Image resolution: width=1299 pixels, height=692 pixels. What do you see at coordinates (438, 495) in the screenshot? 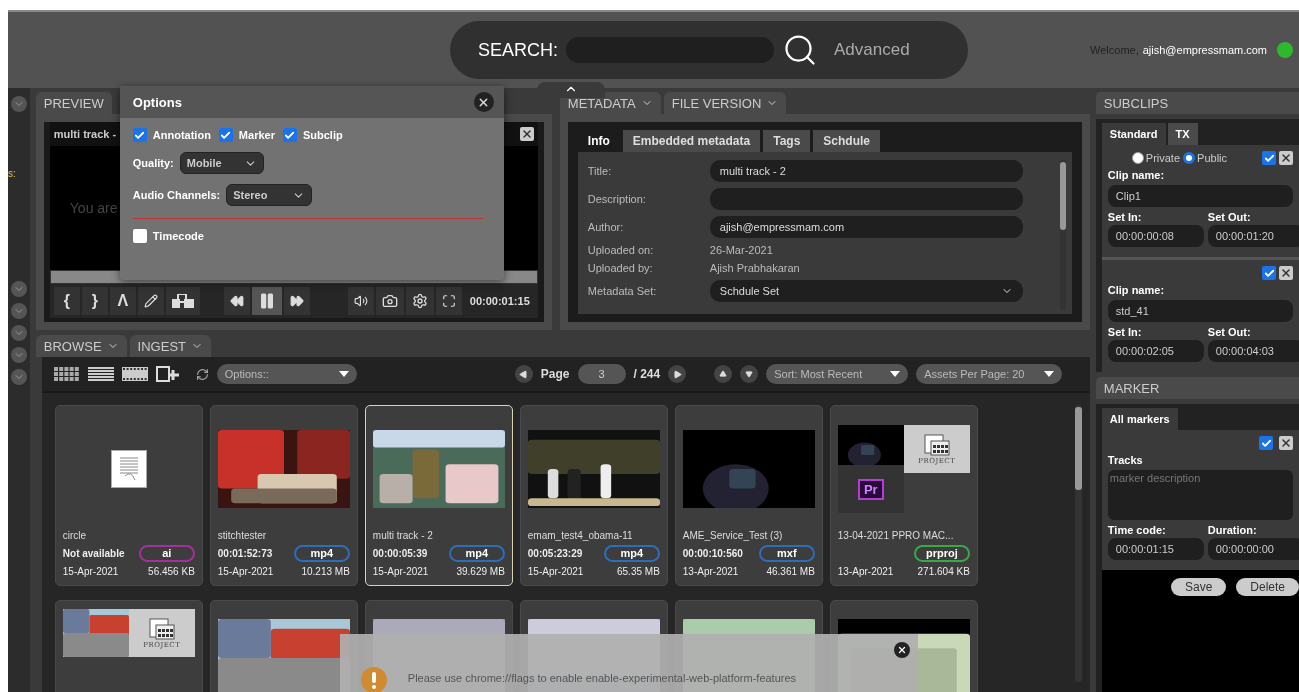
I see `asset-card: multi track - 2 00:00:05:39 mp4 15-Apr-2021 39.629 MB` at bounding box center [438, 495].